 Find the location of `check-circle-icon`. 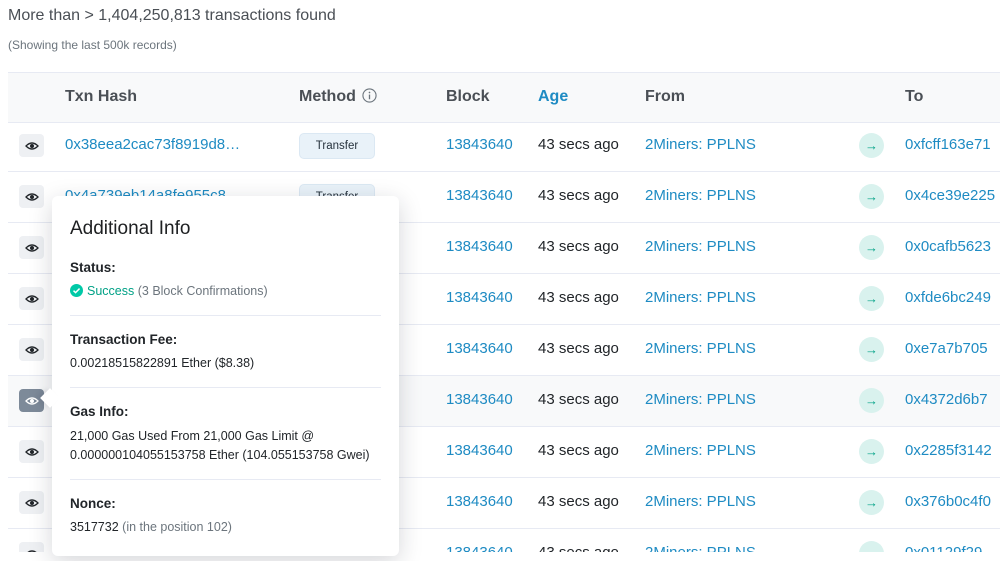

check-circle-icon is located at coordinates (76, 290).